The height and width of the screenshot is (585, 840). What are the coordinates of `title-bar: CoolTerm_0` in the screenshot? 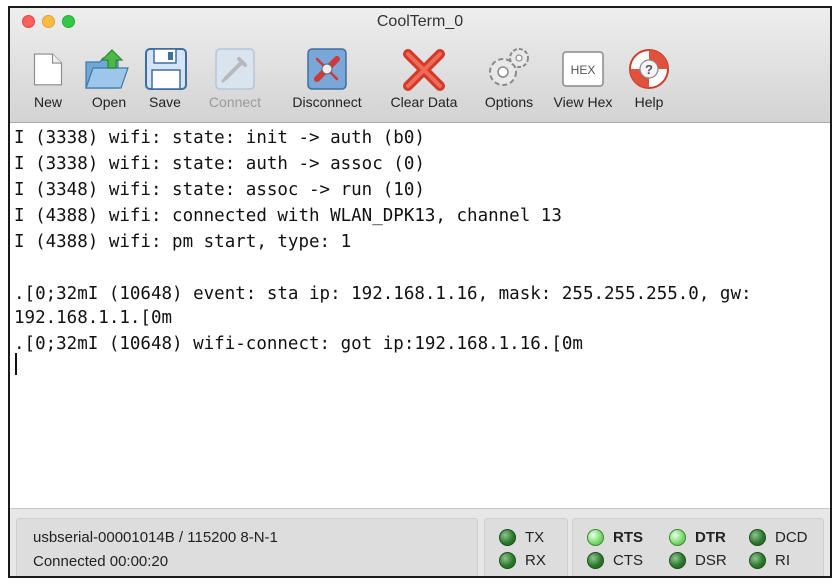 It's located at (420, 22).